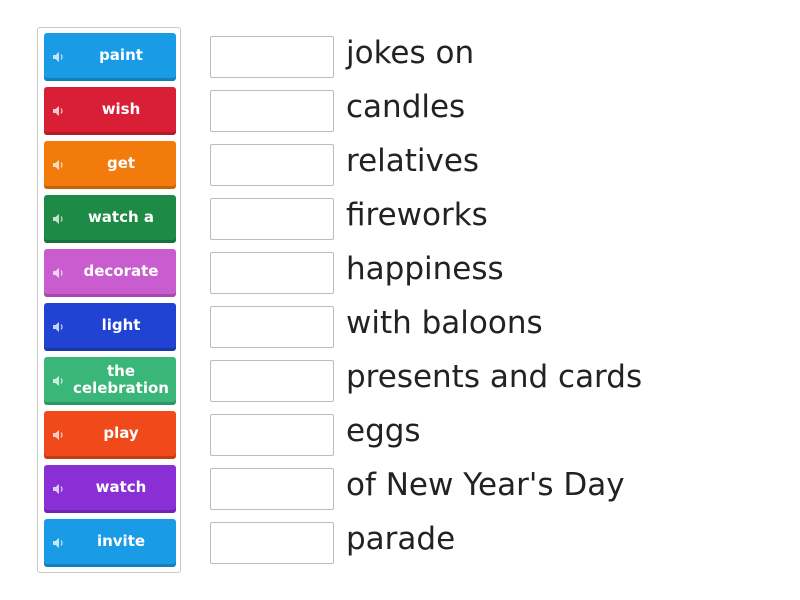 This screenshot has width=800, height=600. I want to click on phrase-text: candles, so click(406, 107).